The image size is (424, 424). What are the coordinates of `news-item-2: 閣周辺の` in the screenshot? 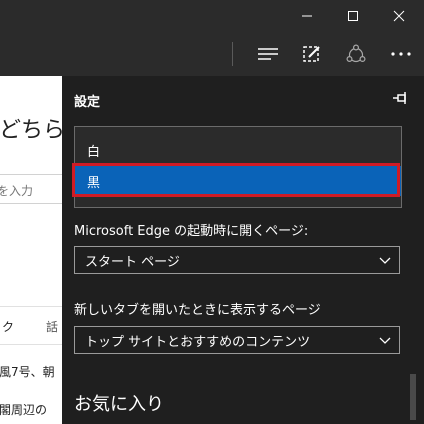 It's located at (23, 409).